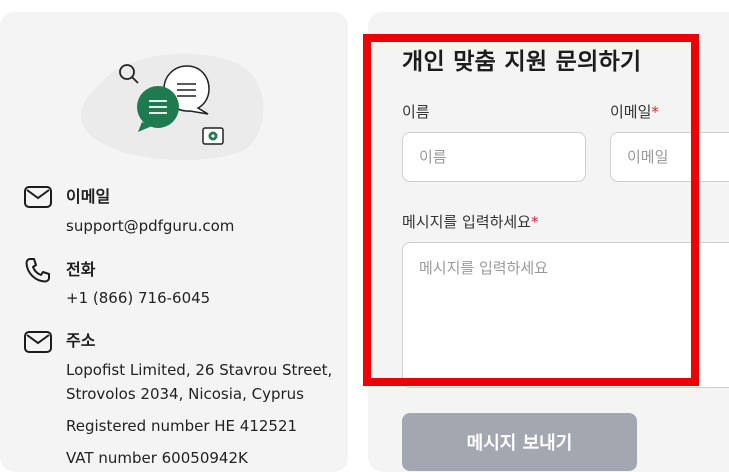 This screenshot has height=472, width=729. Describe the element at coordinates (38, 342) in the screenshot. I see `address-mail-icon` at that location.